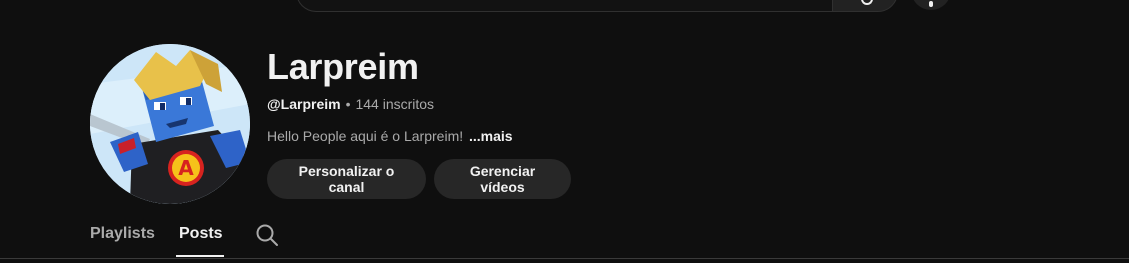  Describe the element at coordinates (395, 104) in the screenshot. I see `subscriber-count: 144 inscritos` at that location.